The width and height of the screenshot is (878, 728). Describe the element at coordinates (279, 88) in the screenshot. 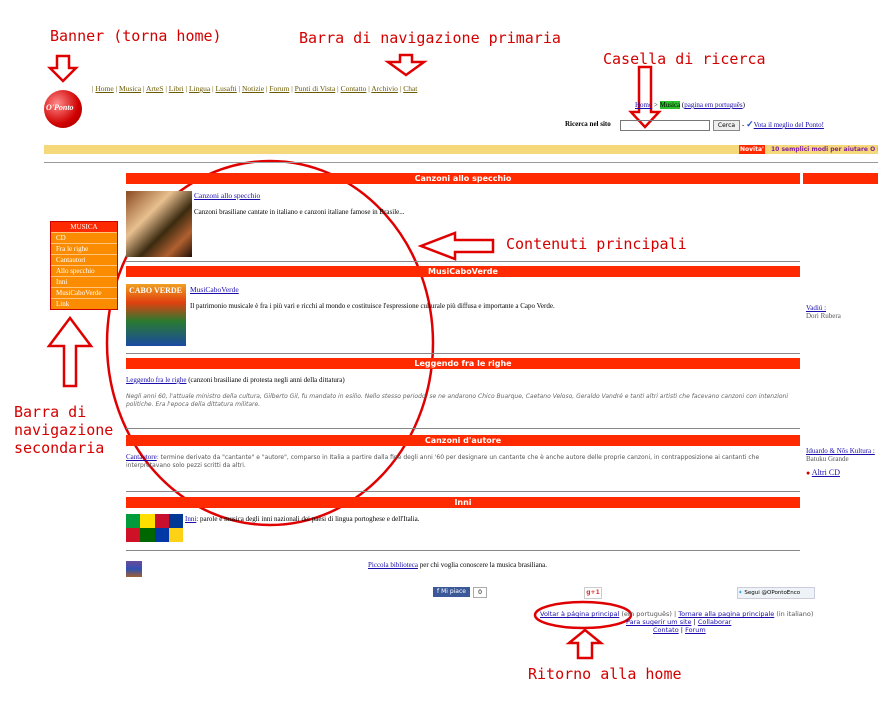

I see `nav-forum: Forum` at that location.